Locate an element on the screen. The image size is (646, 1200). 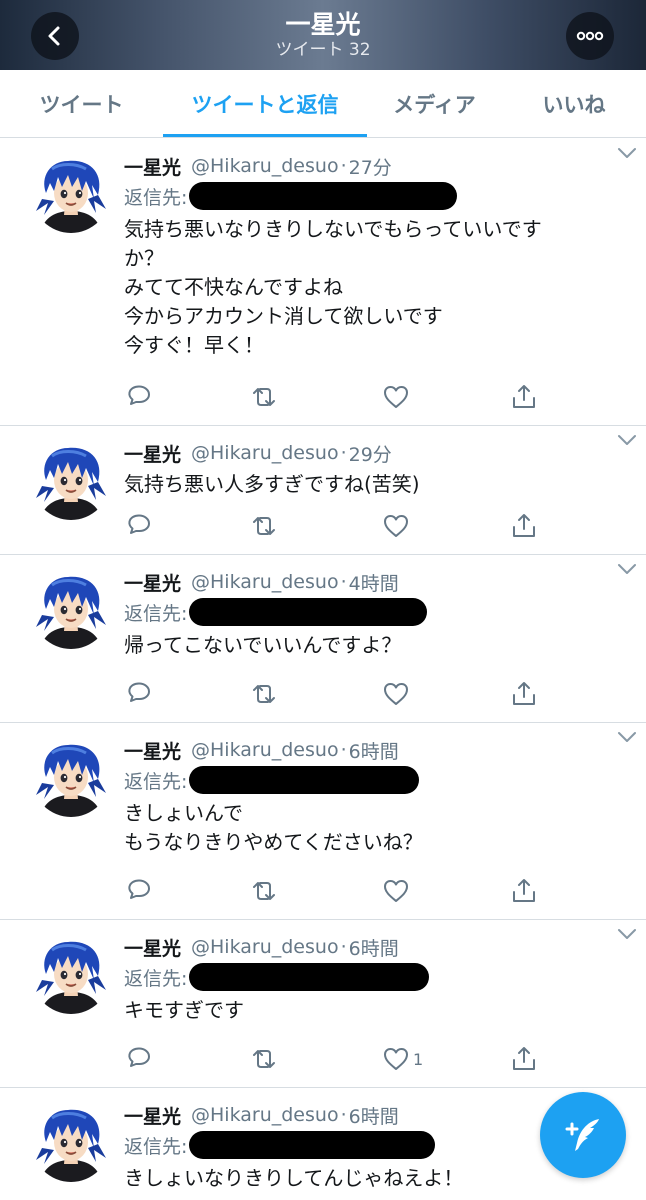
timestamp: 29分 is located at coordinates (370, 453).